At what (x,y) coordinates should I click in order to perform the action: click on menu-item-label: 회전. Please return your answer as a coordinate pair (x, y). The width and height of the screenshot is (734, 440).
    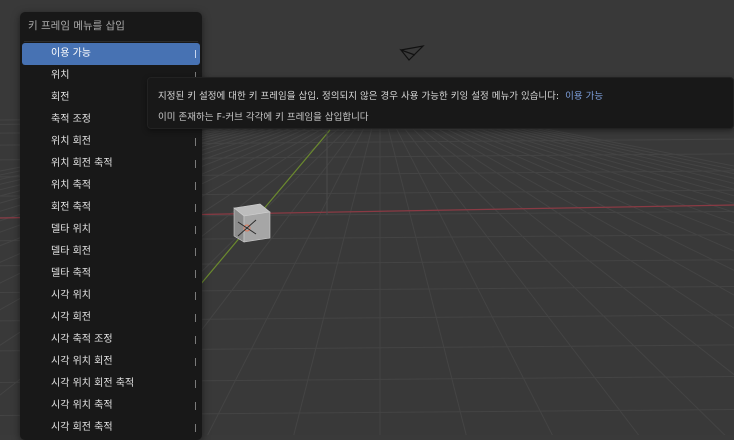
    Looking at the image, I should click on (60, 97).